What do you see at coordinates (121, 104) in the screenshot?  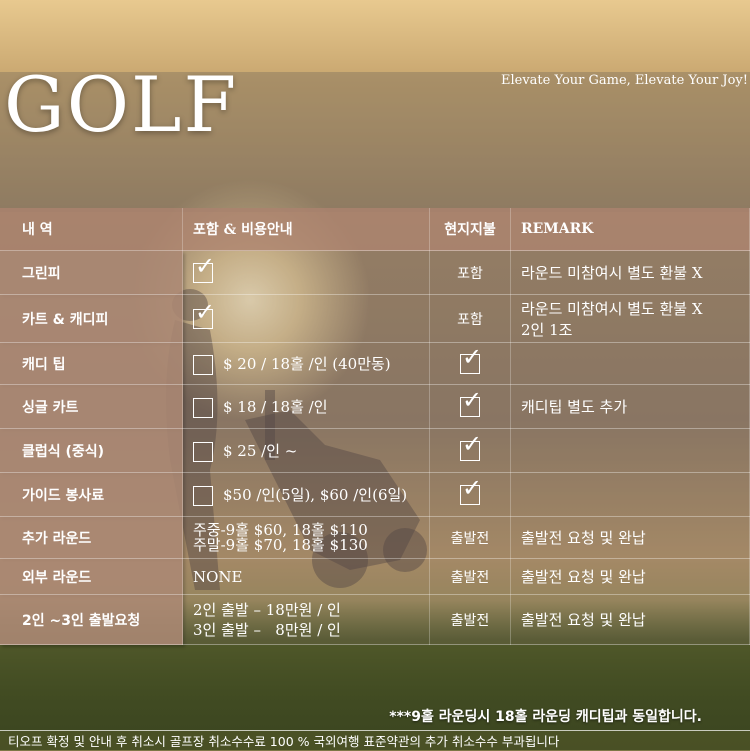 I see `page-title: GOLF` at bounding box center [121, 104].